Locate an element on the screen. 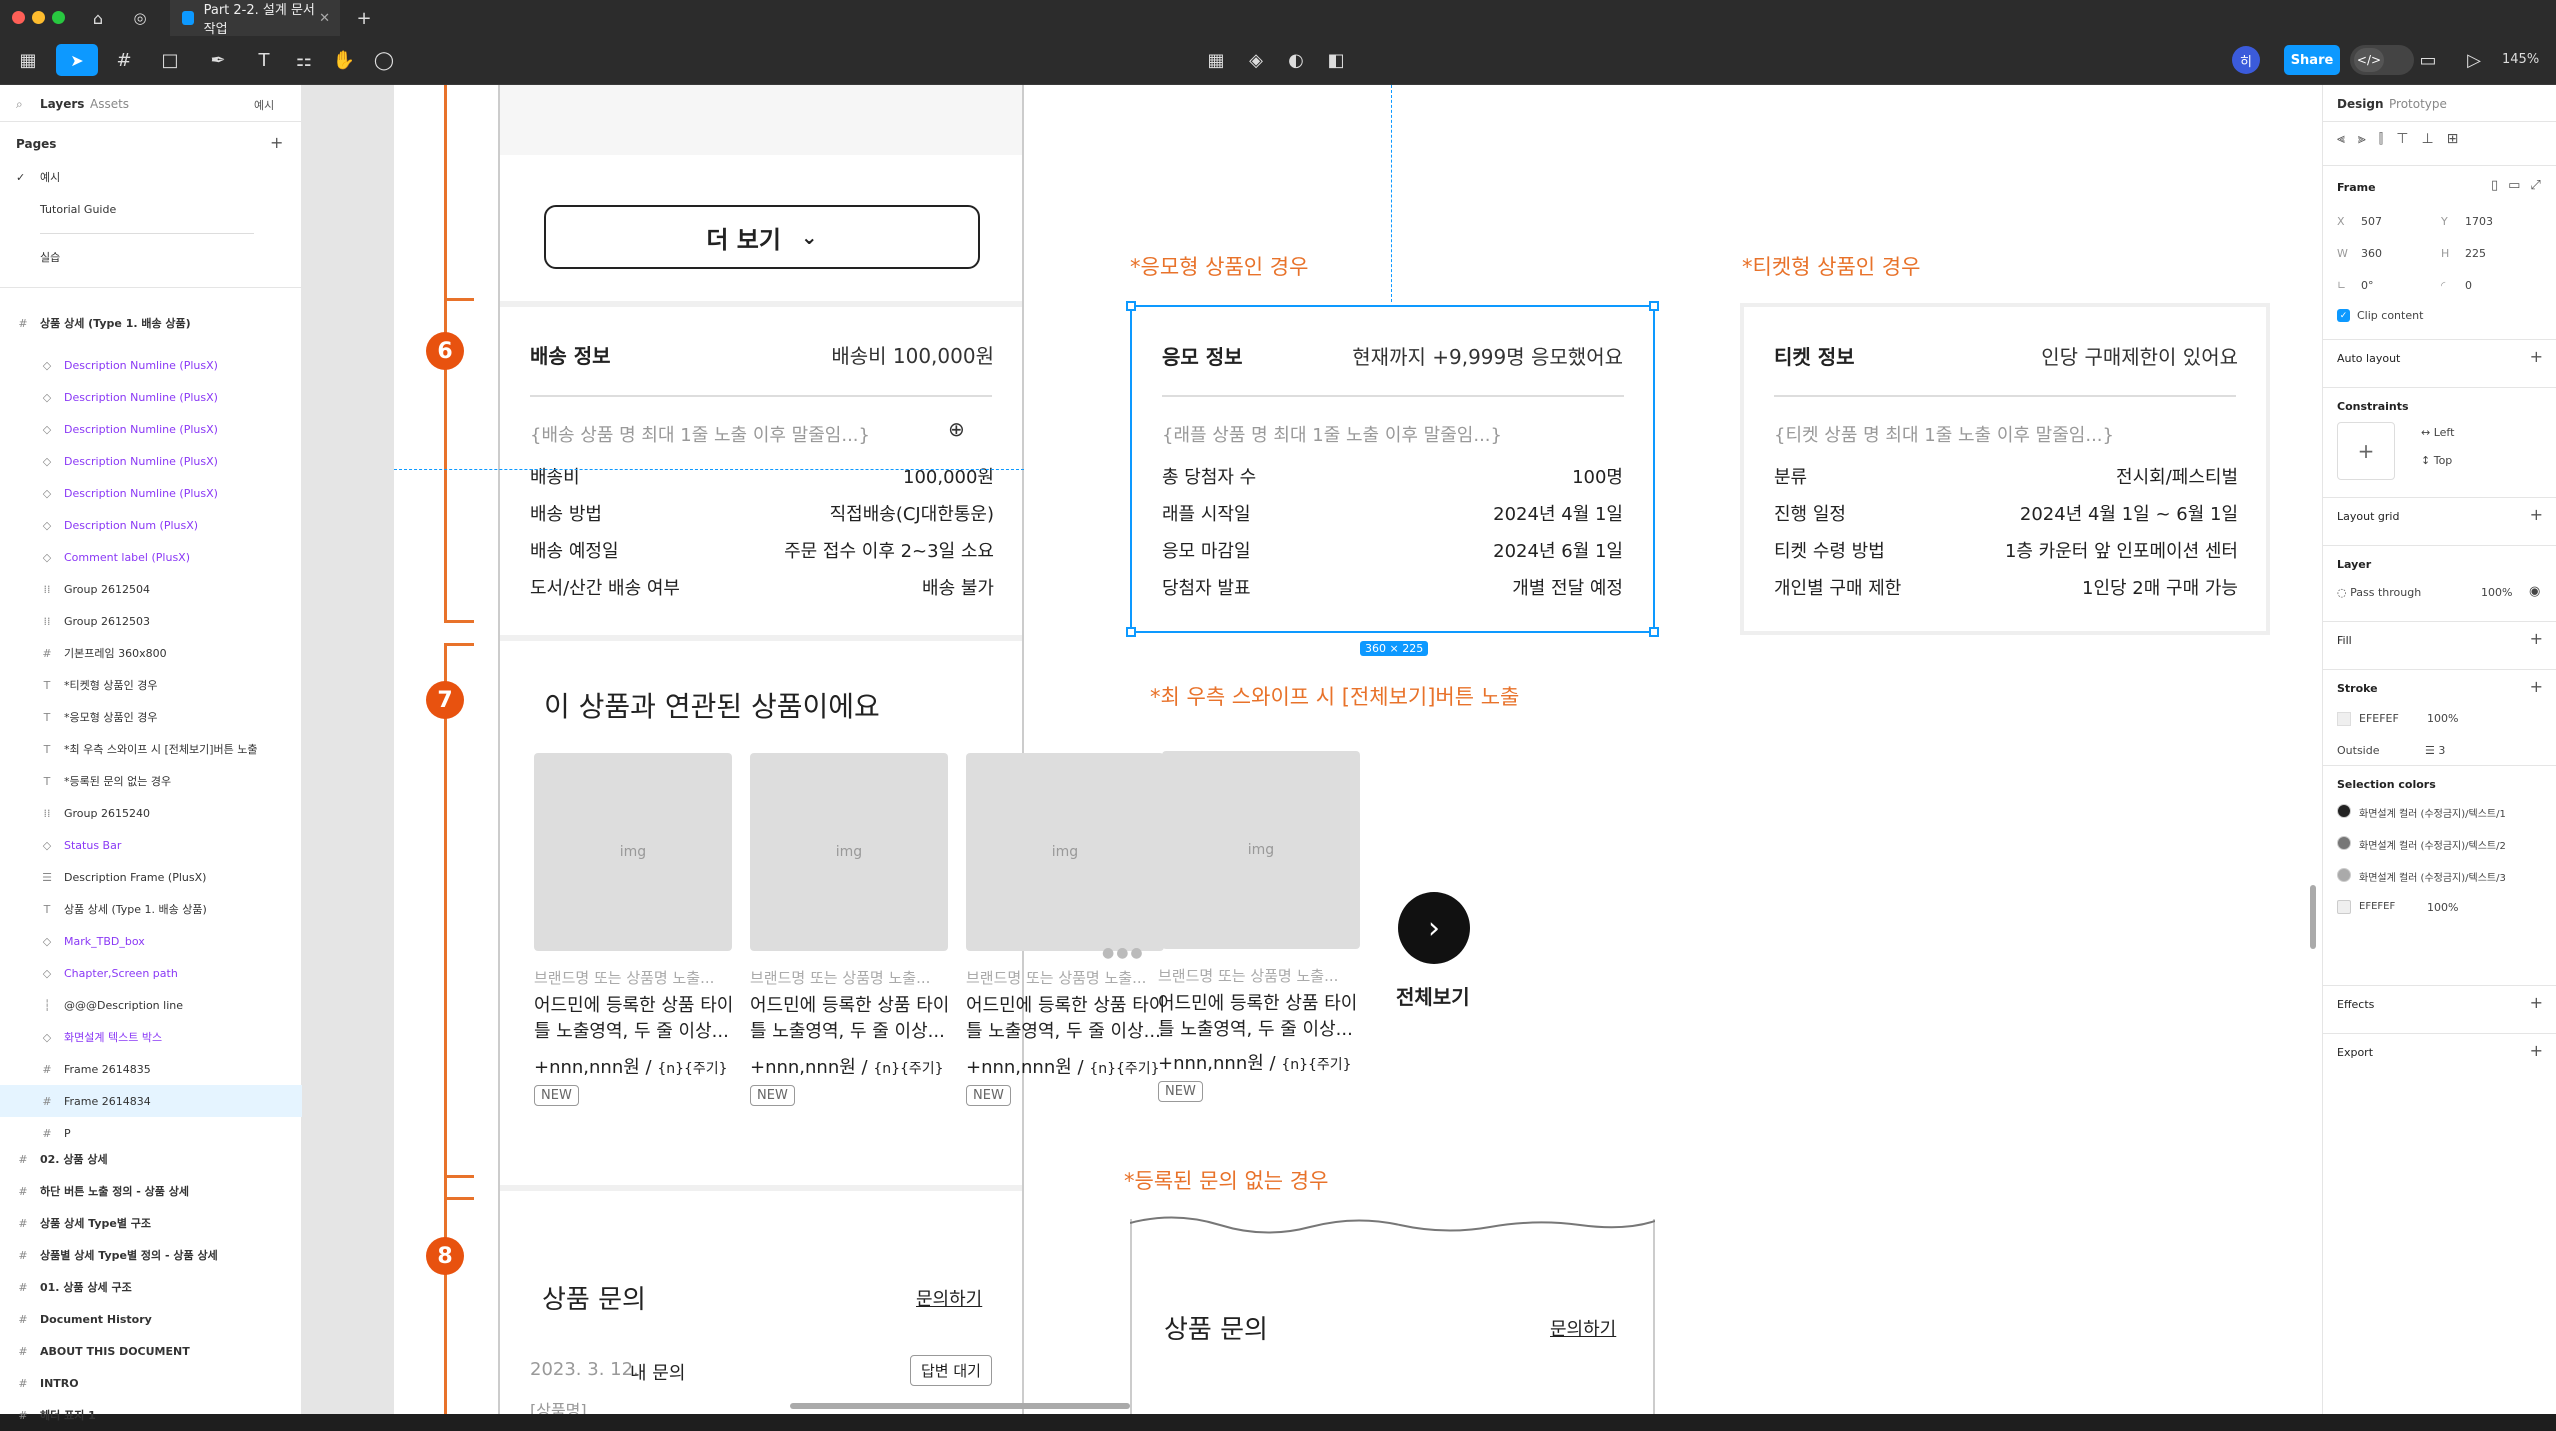 The height and width of the screenshot is (1431, 2556). top-frame-item: #01. 상품 상세 구조 is located at coordinates (151, 1287).